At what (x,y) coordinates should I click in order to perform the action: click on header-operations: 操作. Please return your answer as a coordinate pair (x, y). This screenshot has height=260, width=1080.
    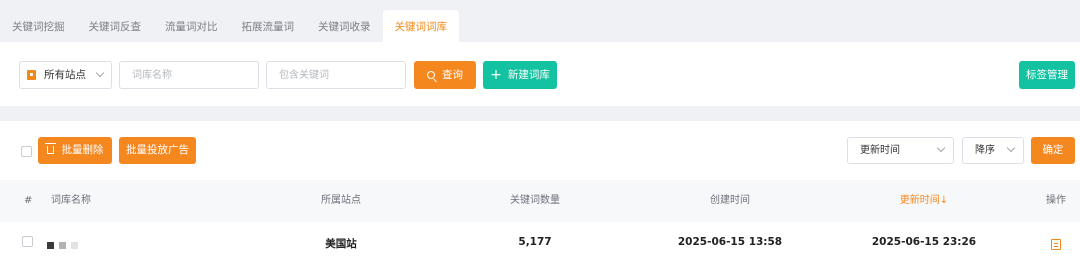
    Looking at the image, I should click on (1056, 200).